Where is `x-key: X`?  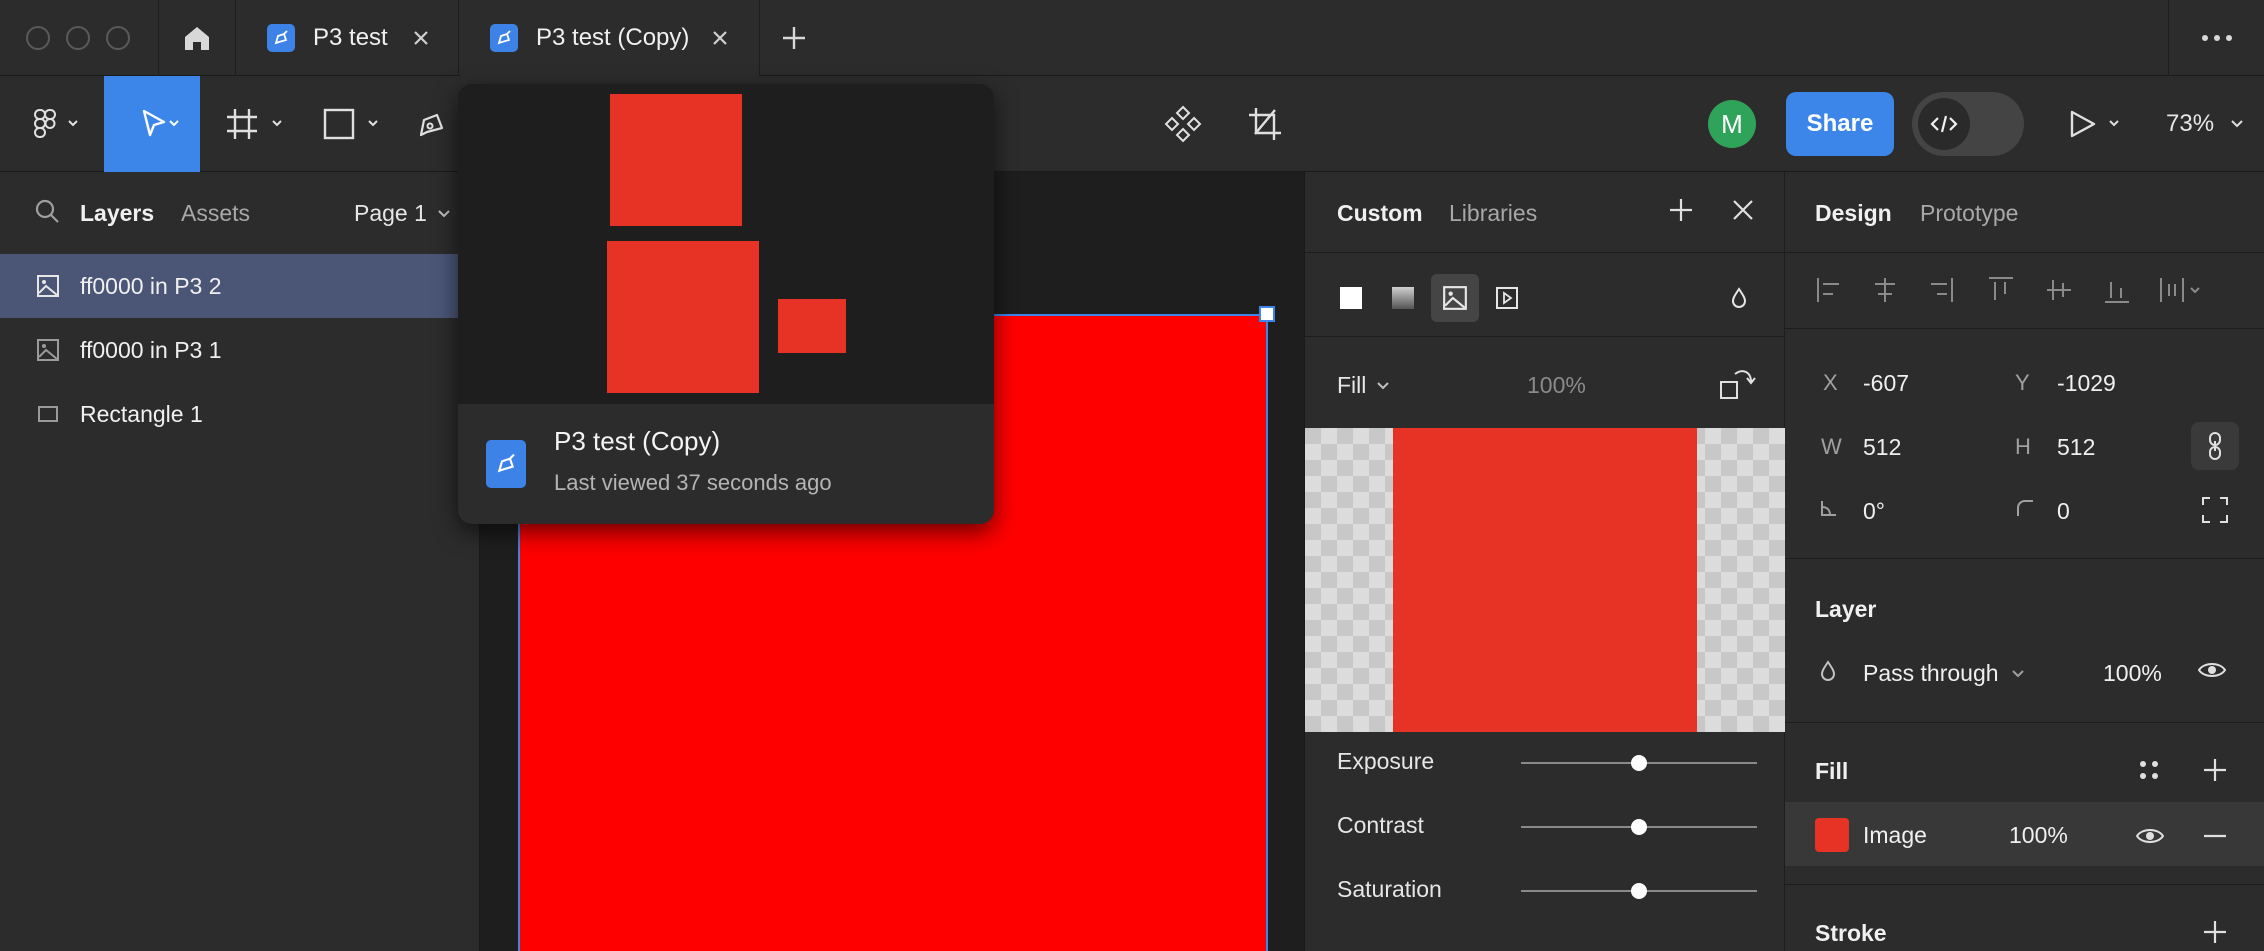
x-key: X is located at coordinates (1830, 382).